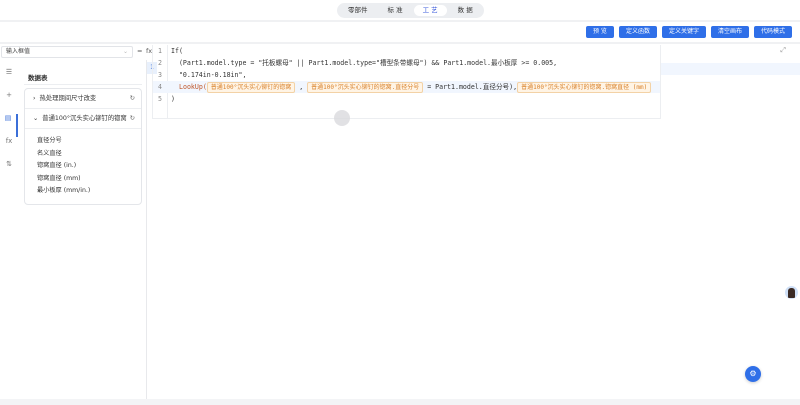  What do you see at coordinates (600, 32) in the screenshot?
I see `preview-button: 预 览` at bounding box center [600, 32].